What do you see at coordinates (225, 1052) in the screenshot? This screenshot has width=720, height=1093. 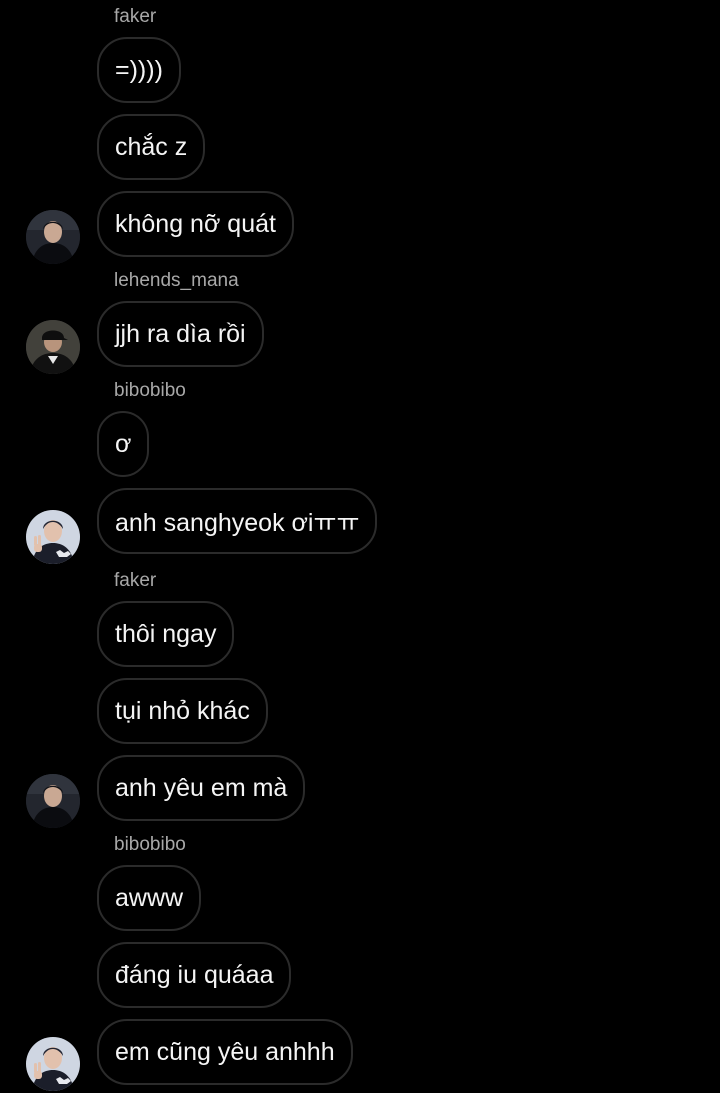 I see `message-bubble: em cũng yêu anhhh` at bounding box center [225, 1052].